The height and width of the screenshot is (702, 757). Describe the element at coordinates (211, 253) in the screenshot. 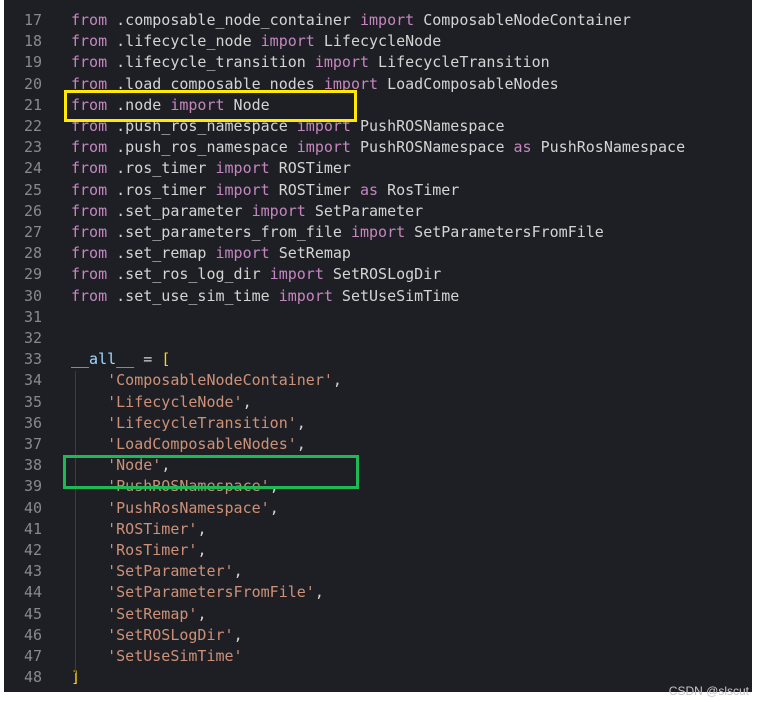

I see `line-code: from .set_remap import SetRemap` at that location.